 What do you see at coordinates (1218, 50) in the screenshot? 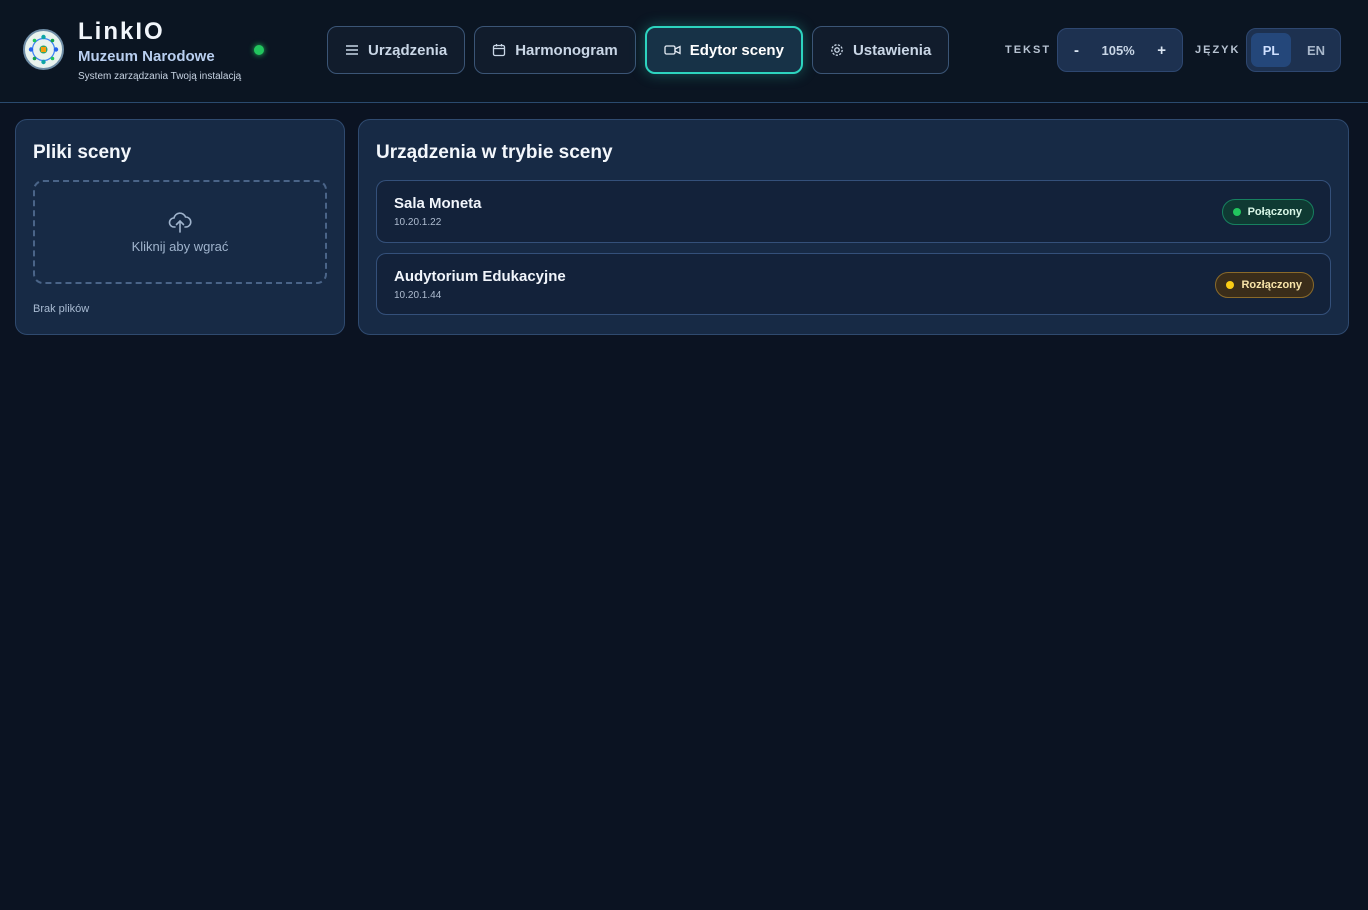
I see `language-label: JĘZYK` at bounding box center [1218, 50].